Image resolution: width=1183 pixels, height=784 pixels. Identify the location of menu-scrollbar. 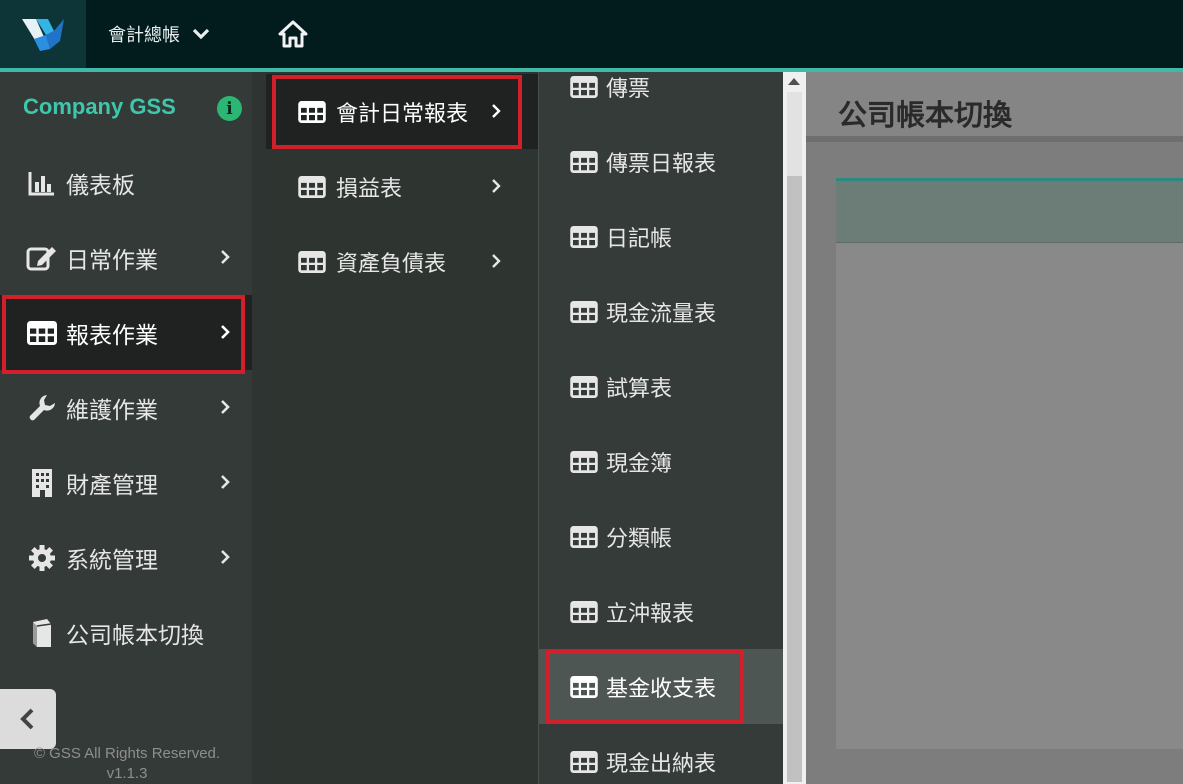
(794, 428).